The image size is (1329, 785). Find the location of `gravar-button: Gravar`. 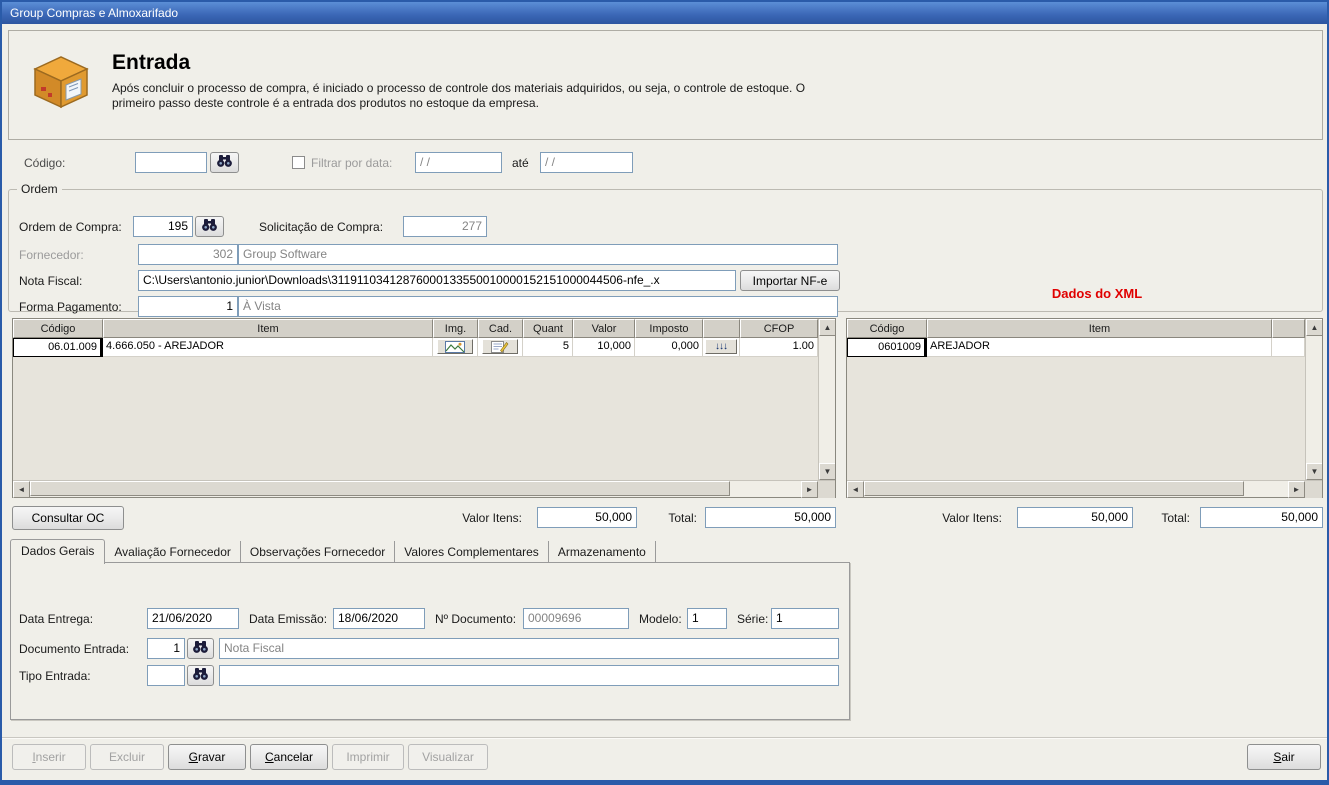

gravar-button: Gravar is located at coordinates (207, 757).